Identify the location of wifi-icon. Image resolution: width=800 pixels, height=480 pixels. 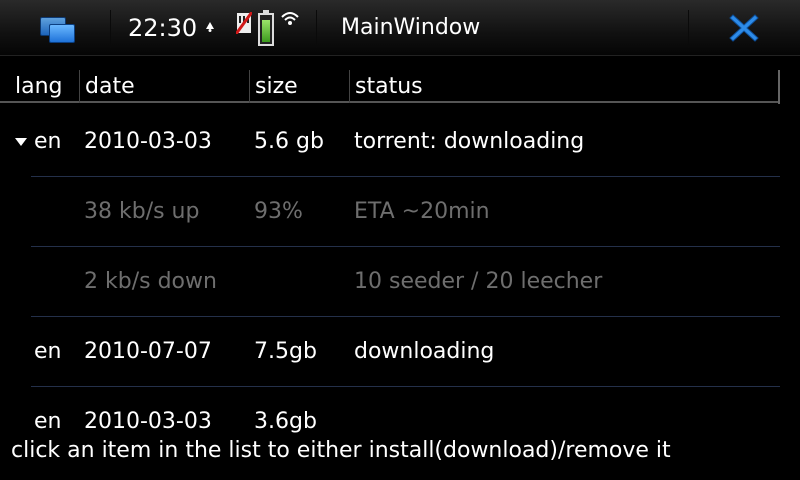
(290, 18).